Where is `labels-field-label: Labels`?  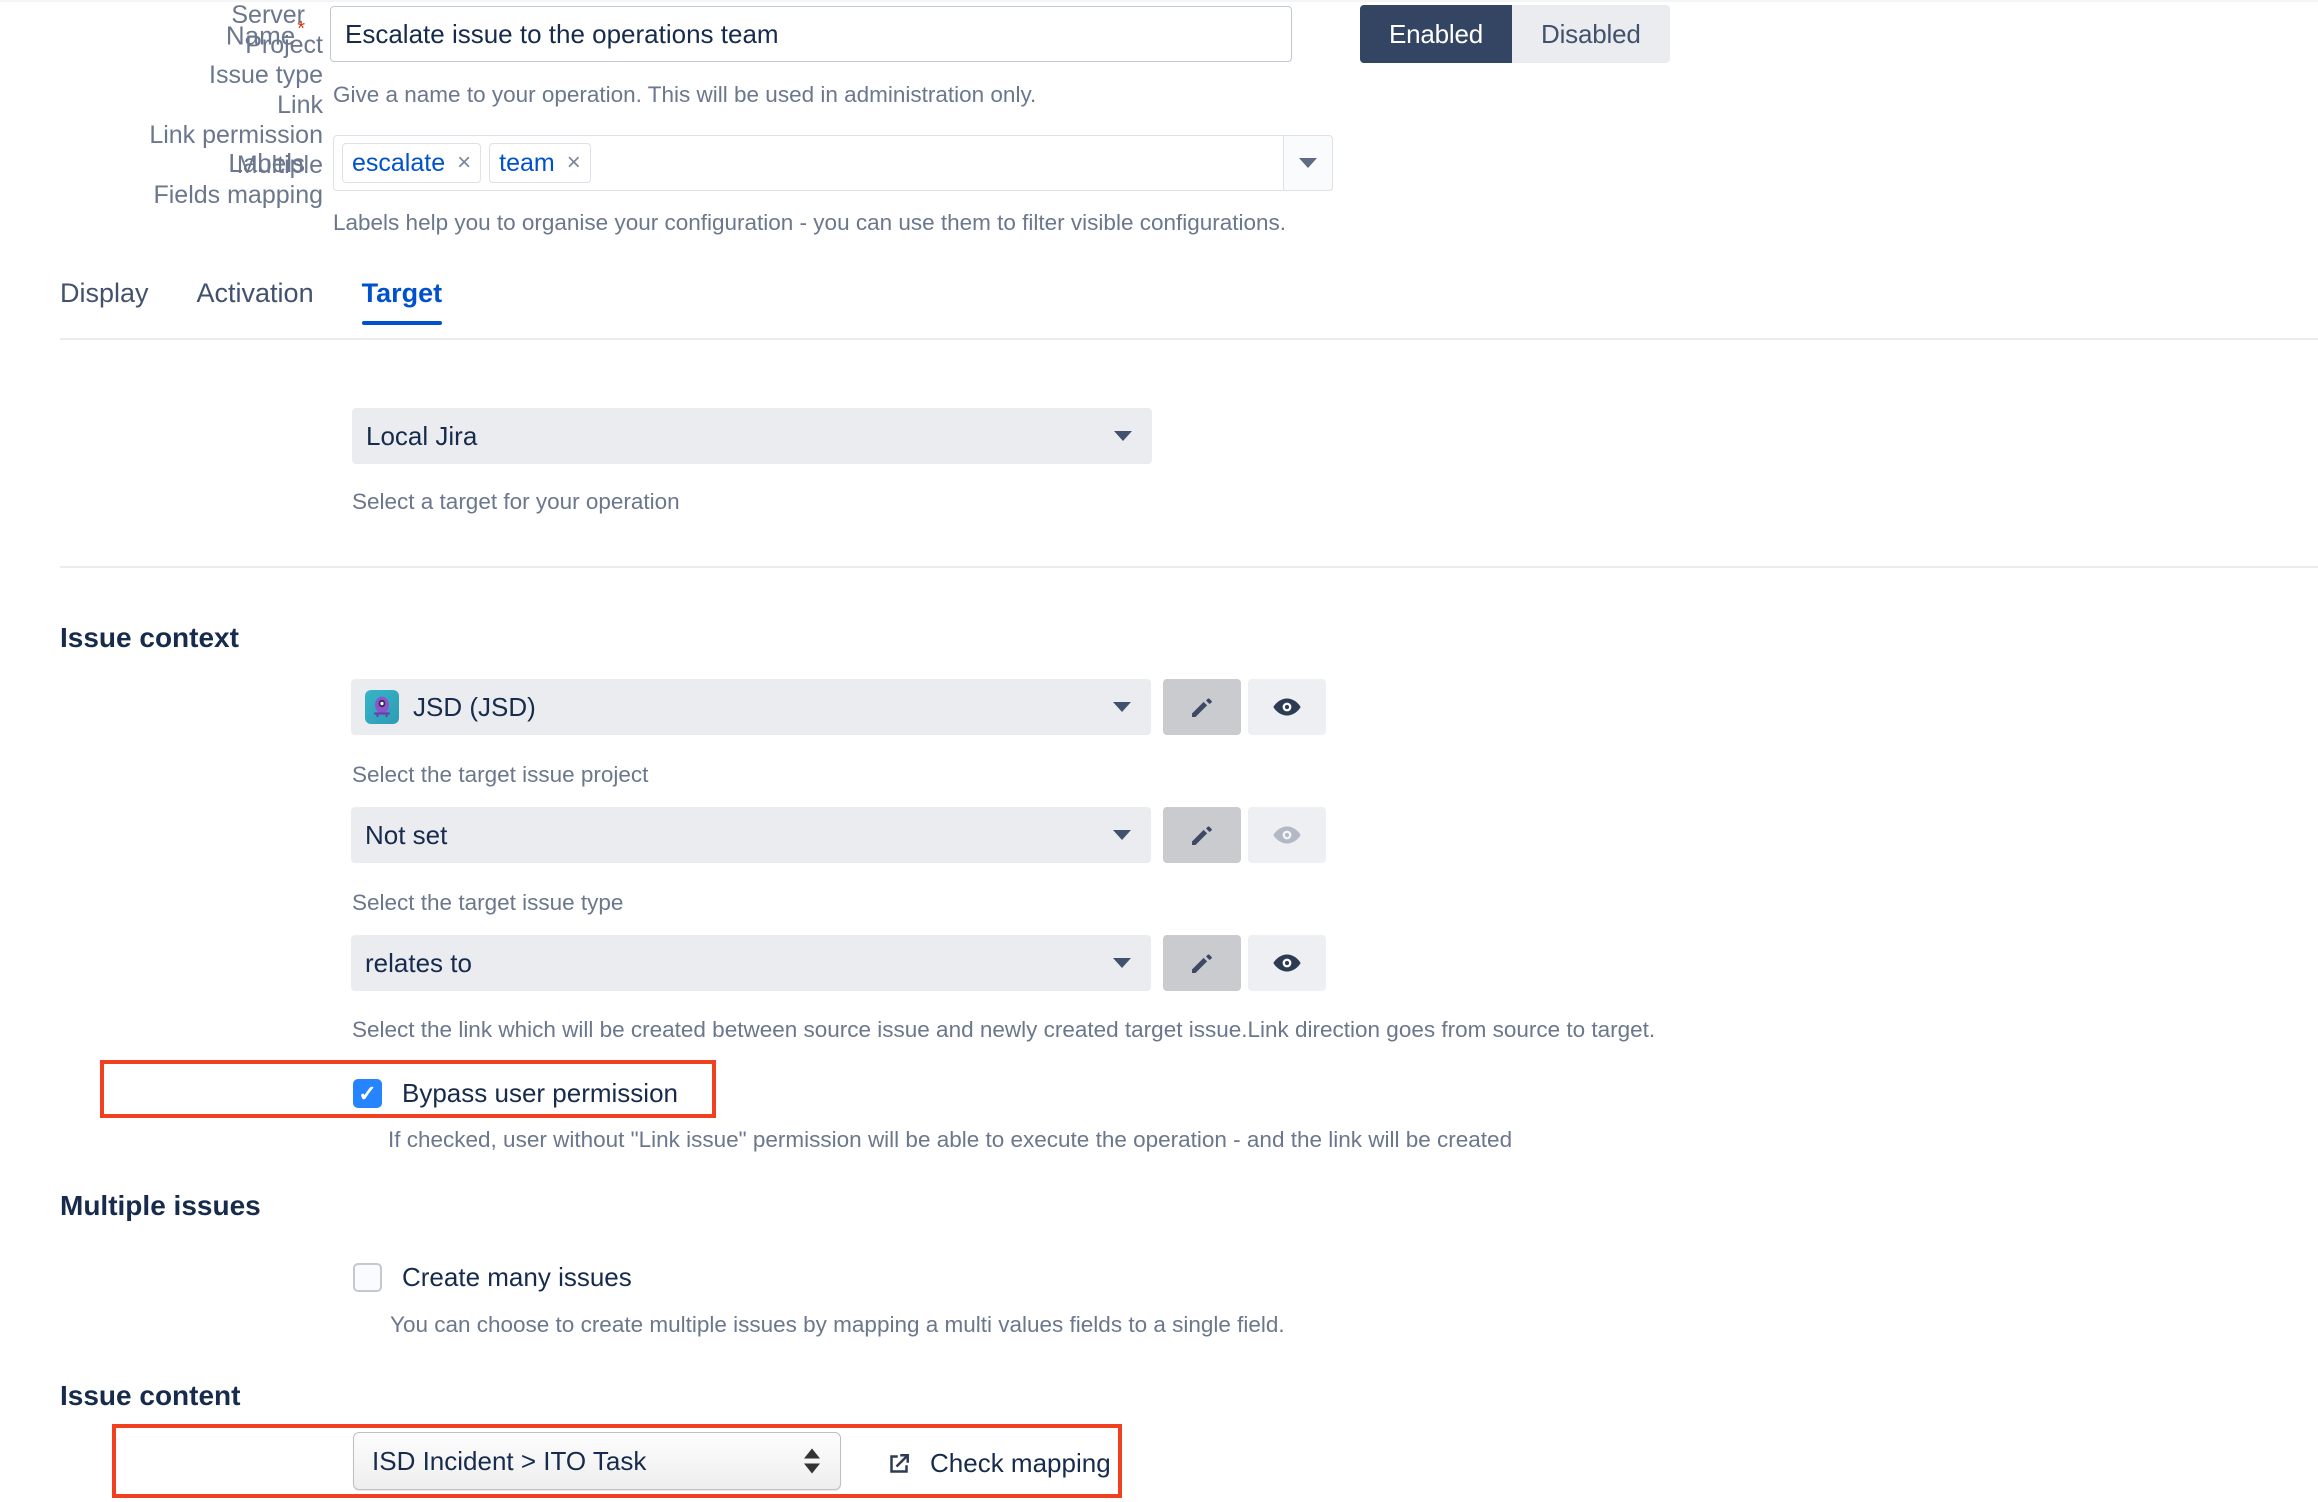
labels-field-label: Labels is located at coordinates (266, 163).